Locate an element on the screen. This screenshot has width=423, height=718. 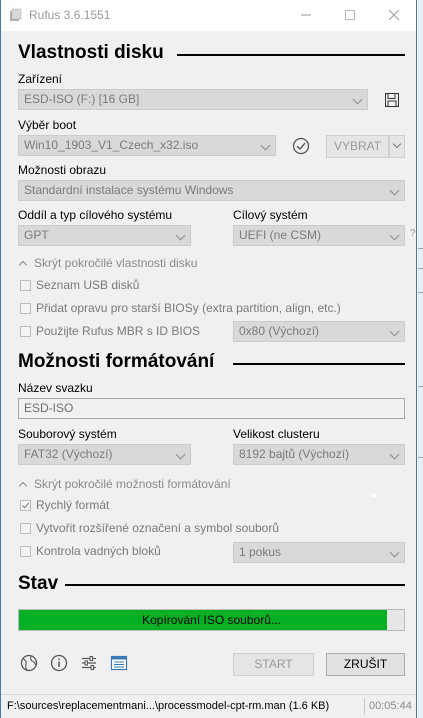
file-system-dropdown: FAT32 (Výchozí) is located at coordinates (104, 454).